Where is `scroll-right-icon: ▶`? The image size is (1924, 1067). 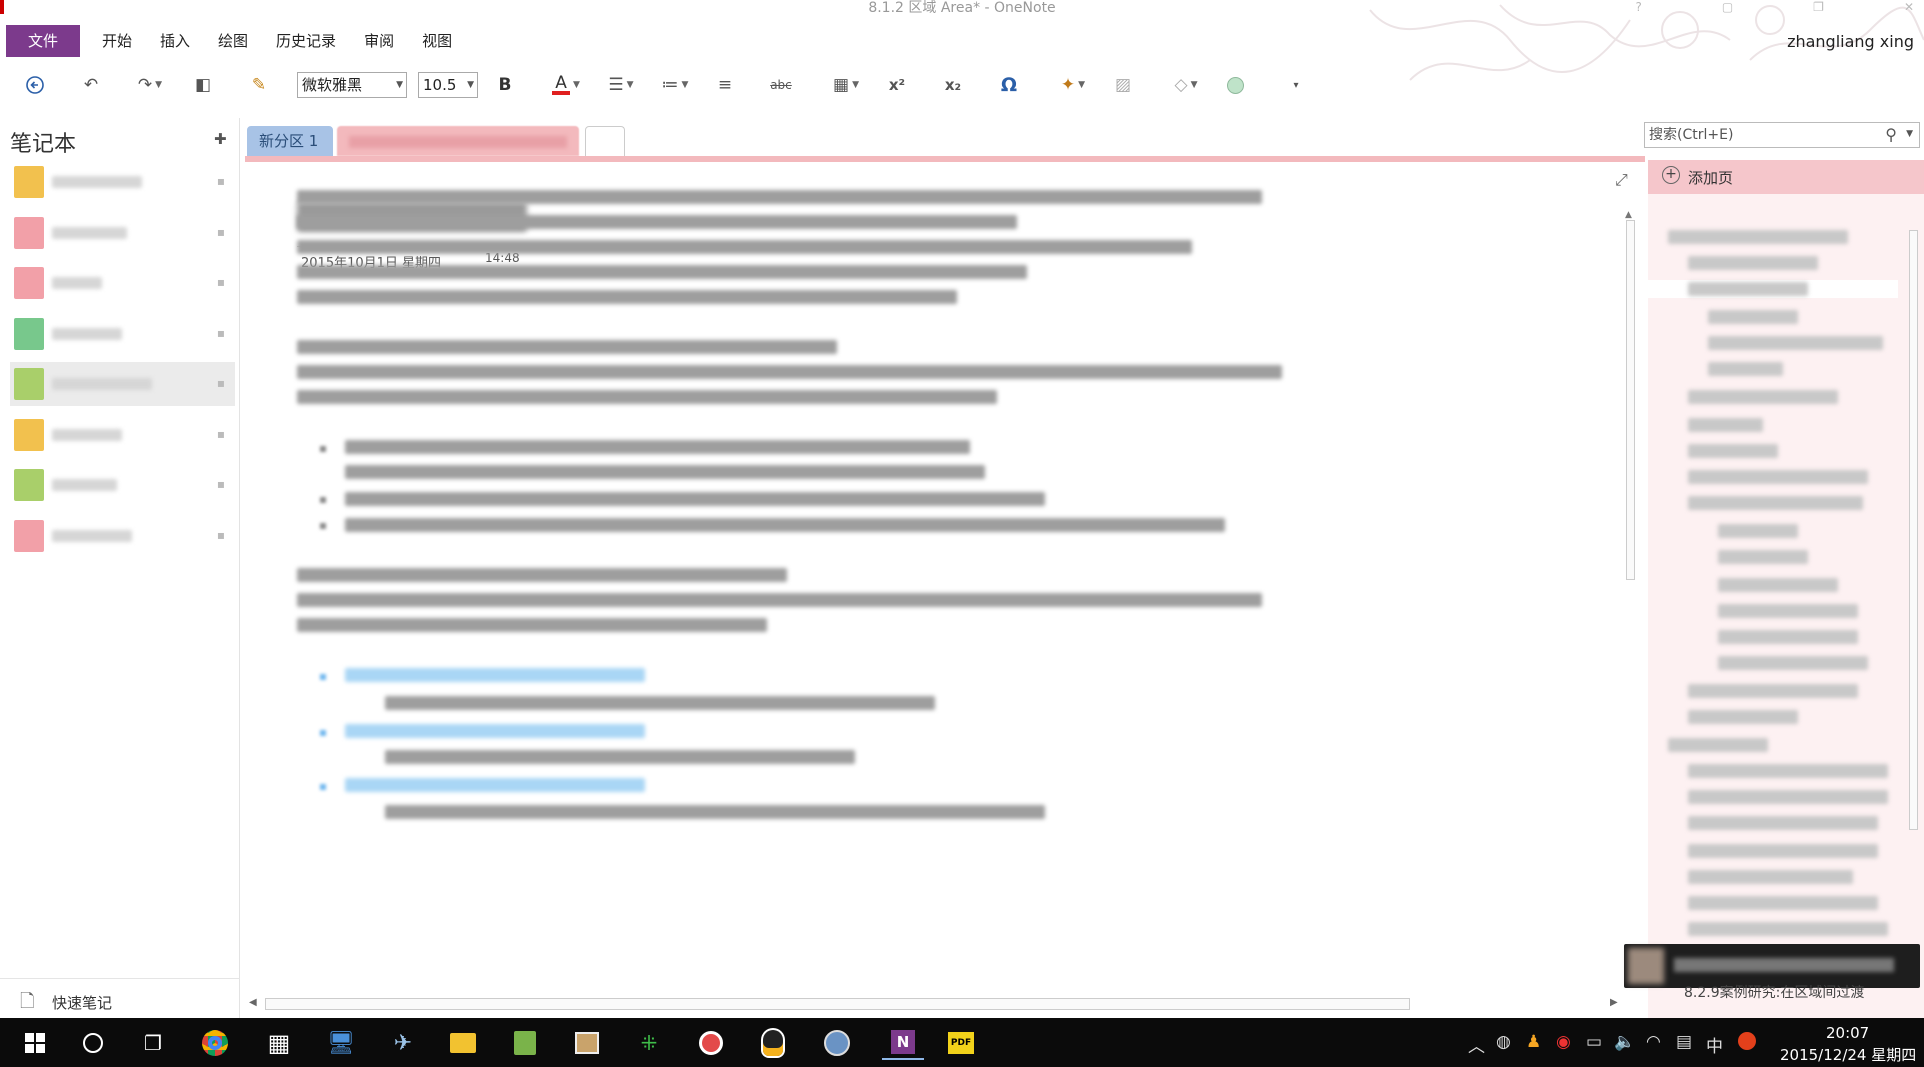 scroll-right-icon: ▶ is located at coordinates (1614, 1002).